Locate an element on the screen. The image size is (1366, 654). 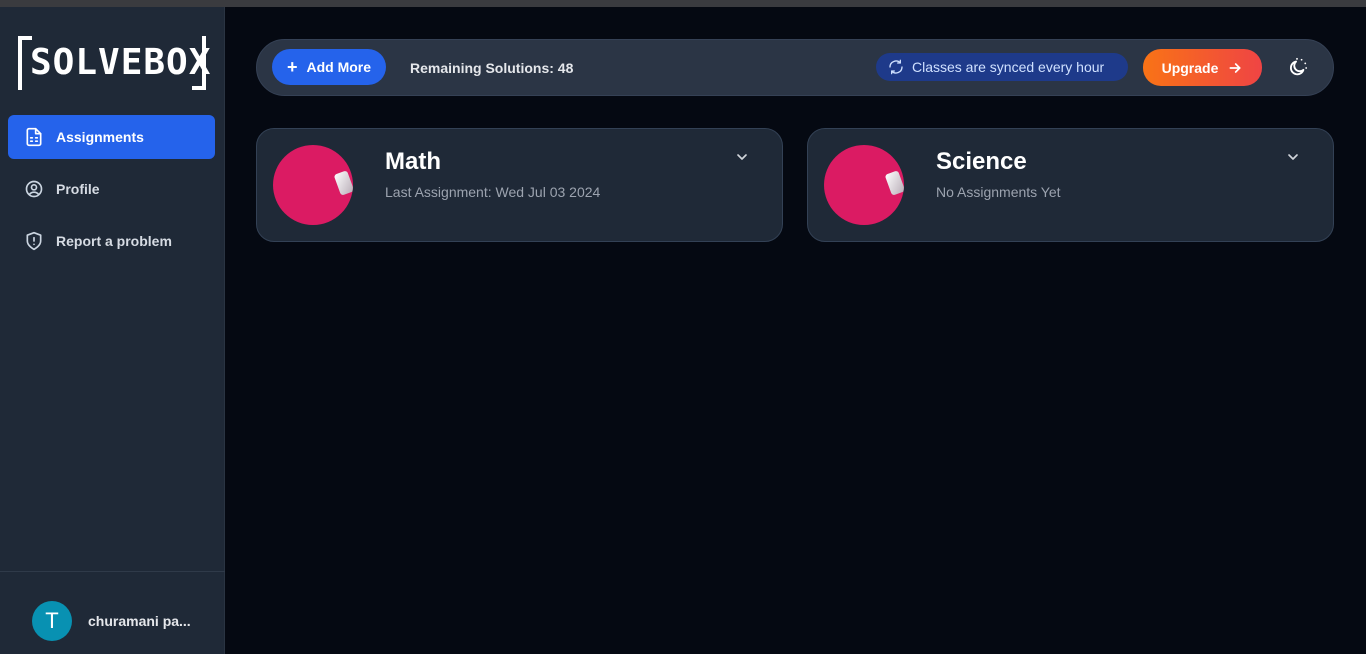
sidebar-item-assignments: Assignments is located at coordinates (111, 137).